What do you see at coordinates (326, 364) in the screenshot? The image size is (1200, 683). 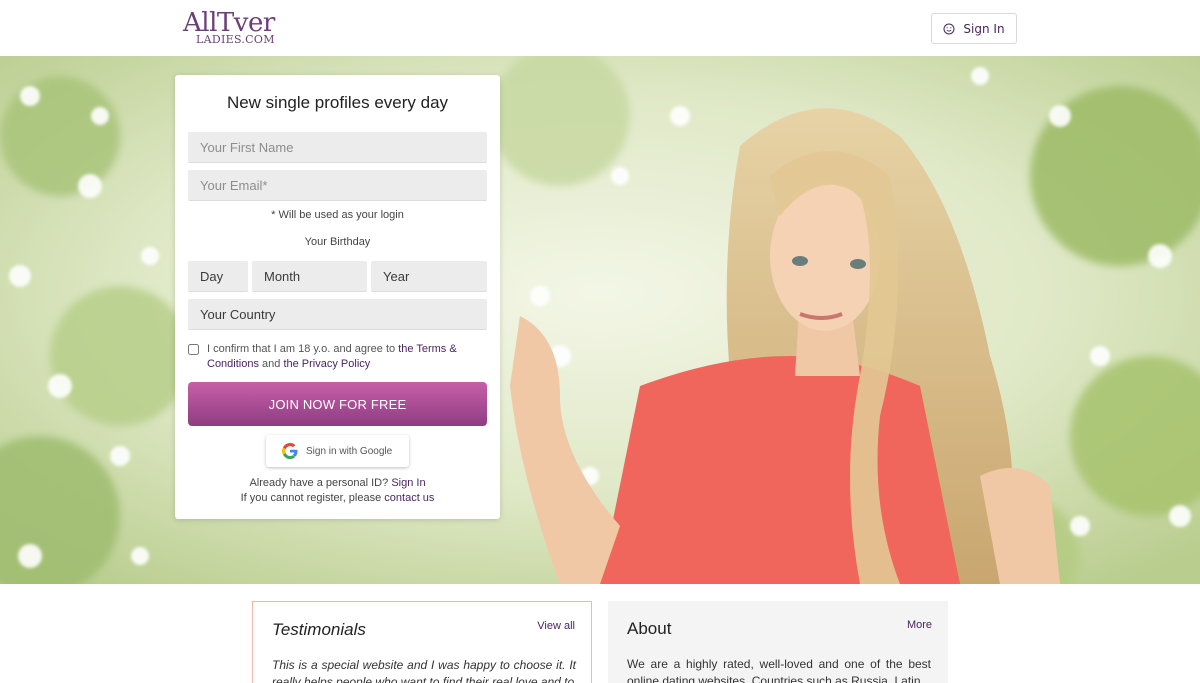 I see `privacy-policy-link: the Privacy Policy` at bounding box center [326, 364].